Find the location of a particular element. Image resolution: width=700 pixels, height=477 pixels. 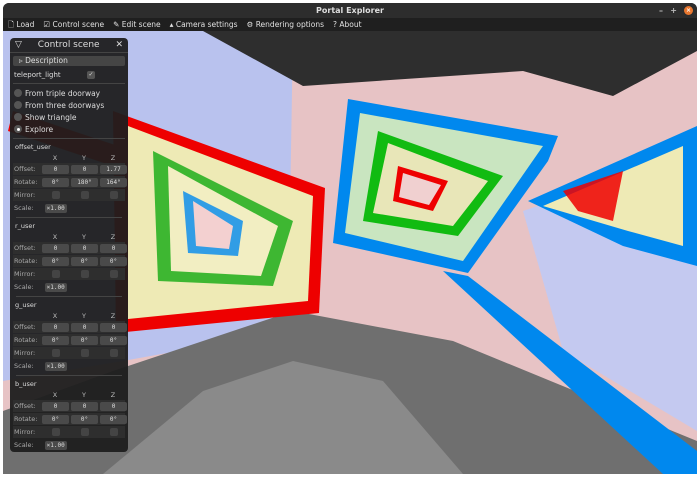

collapse-icon: ▽ is located at coordinates (18, 45).